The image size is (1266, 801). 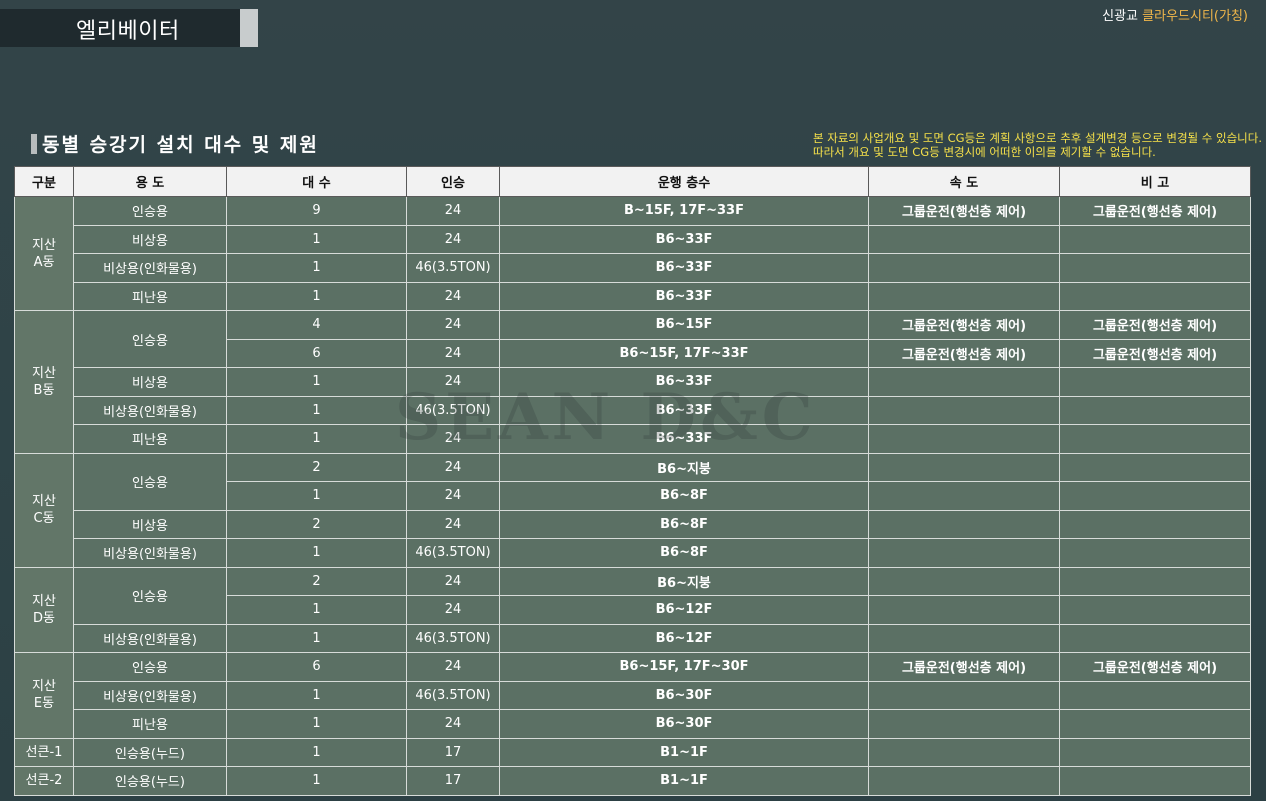 I want to click on header-speed: 속 도, so click(x=964, y=181).